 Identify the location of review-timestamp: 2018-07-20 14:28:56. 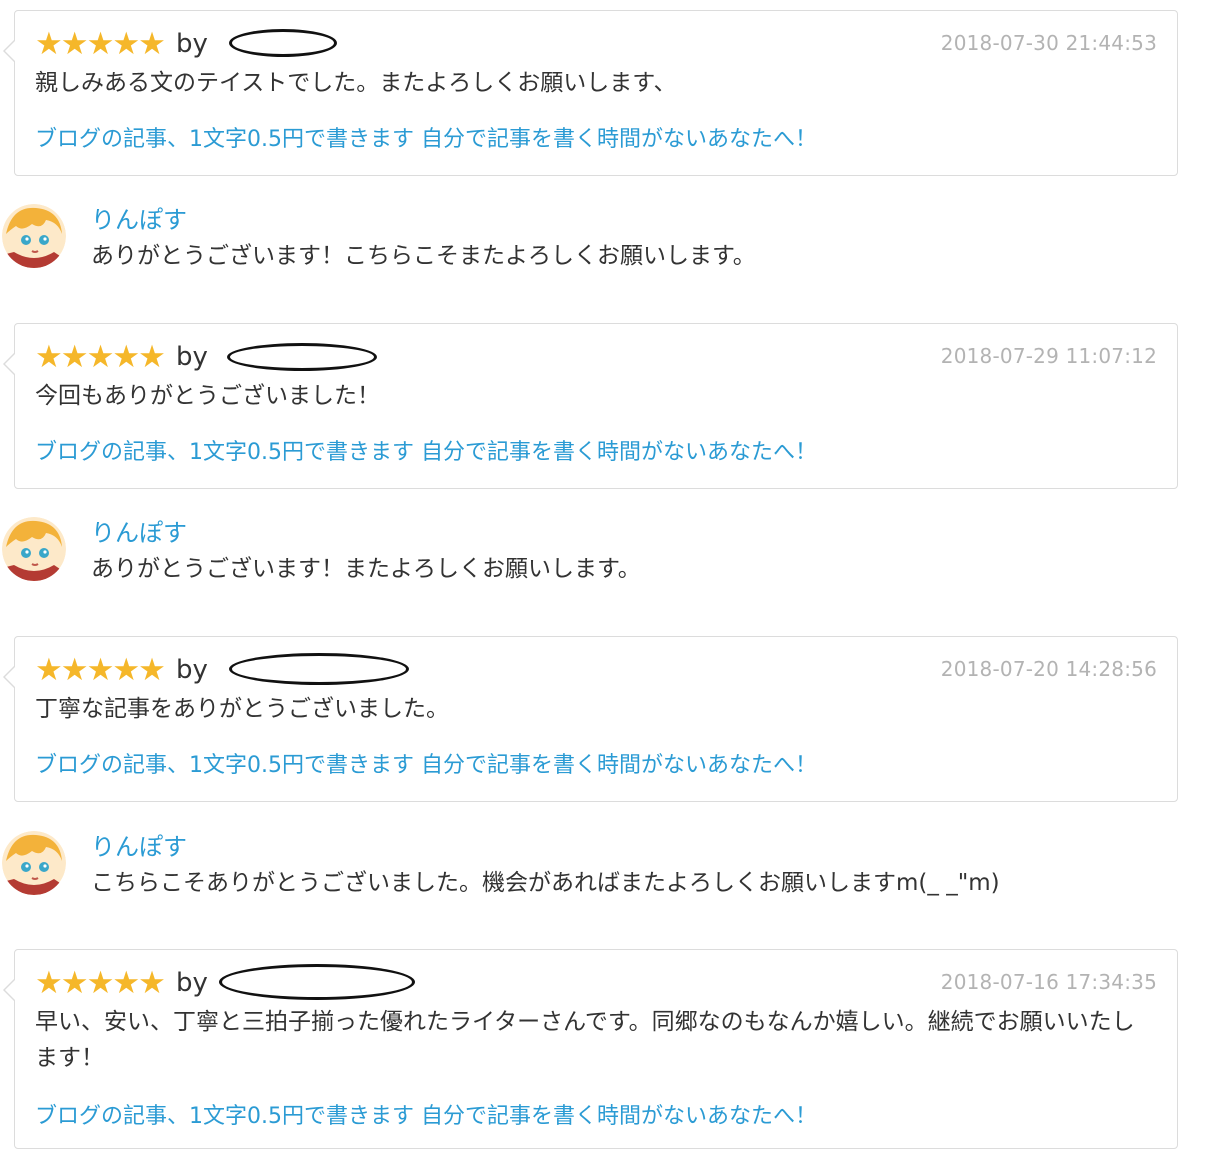
(1048, 669).